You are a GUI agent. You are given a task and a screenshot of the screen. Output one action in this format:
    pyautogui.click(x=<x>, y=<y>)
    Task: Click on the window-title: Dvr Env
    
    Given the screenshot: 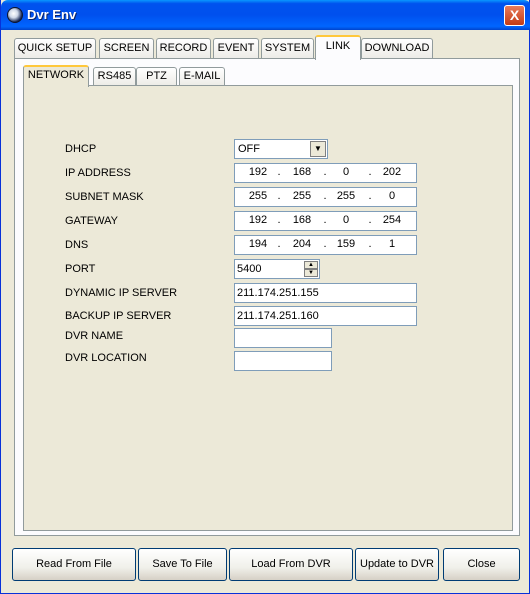 What is the action you would take?
    pyautogui.click(x=52, y=14)
    